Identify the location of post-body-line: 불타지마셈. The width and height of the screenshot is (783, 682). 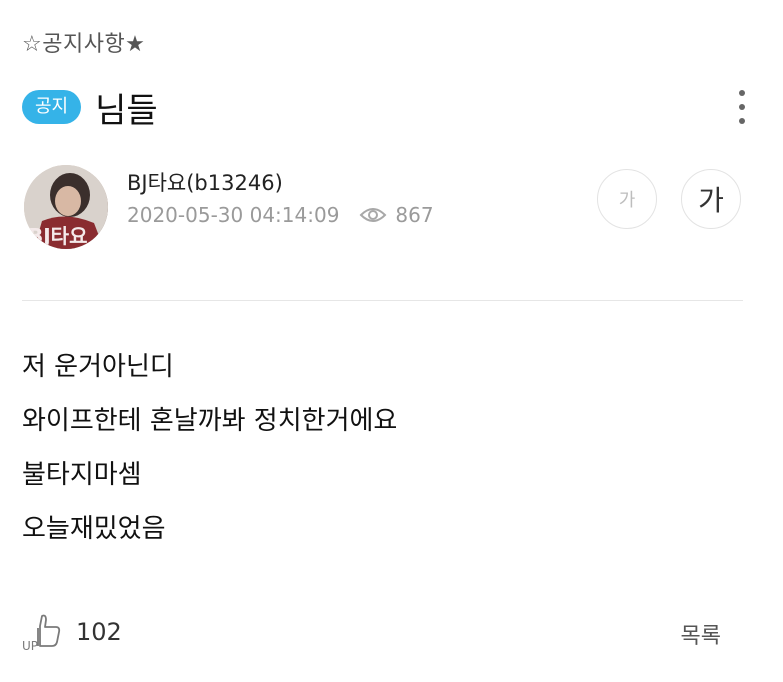
(82, 475).